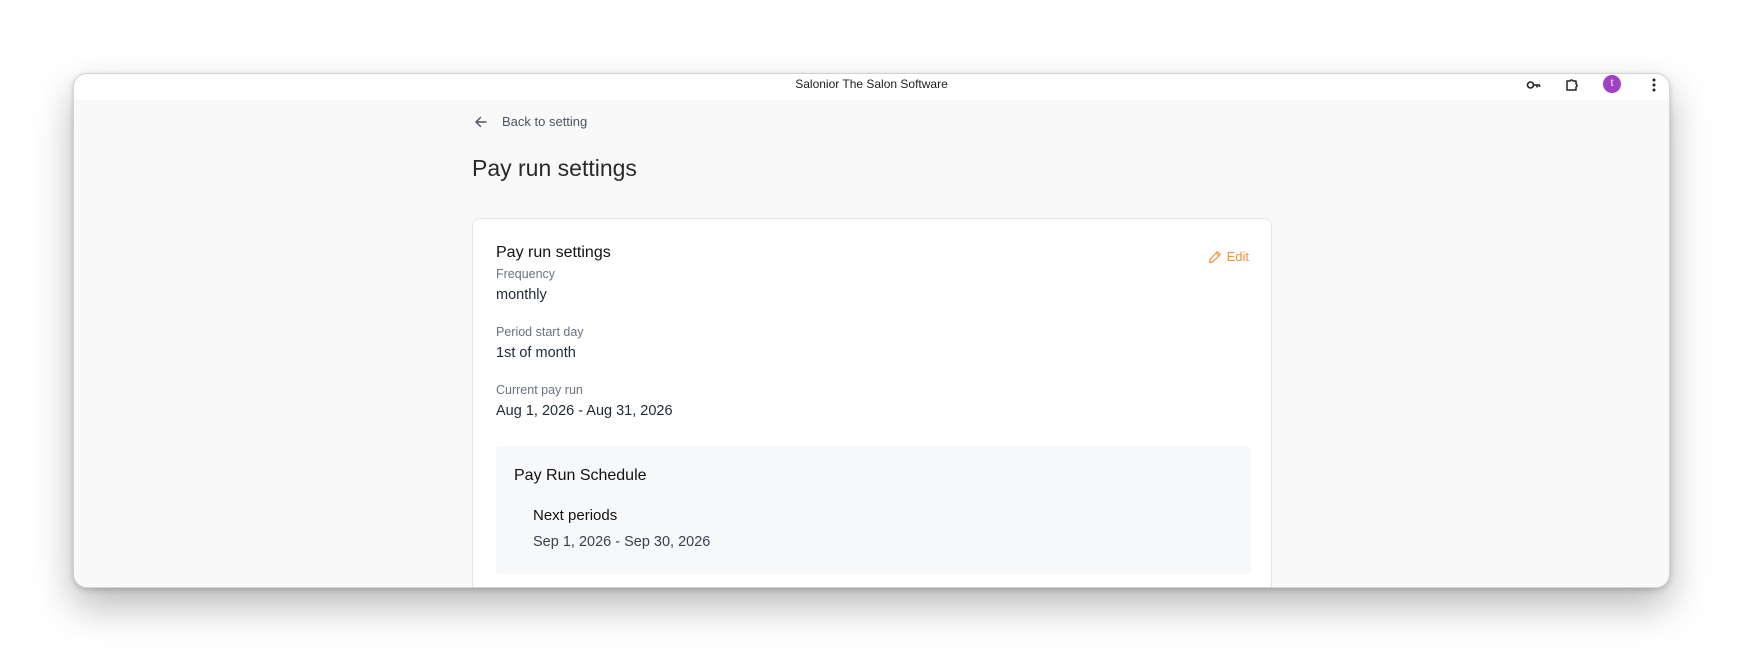 This screenshot has height=662, width=1744. I want to click on avatar: t, so click(1612, 84).